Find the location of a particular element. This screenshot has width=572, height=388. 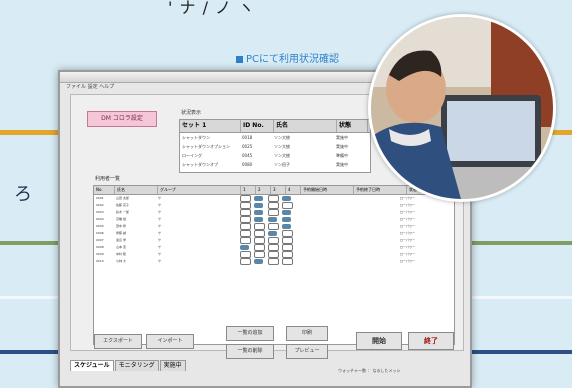

column-header: ID No. is located at coordinates (257, 126).